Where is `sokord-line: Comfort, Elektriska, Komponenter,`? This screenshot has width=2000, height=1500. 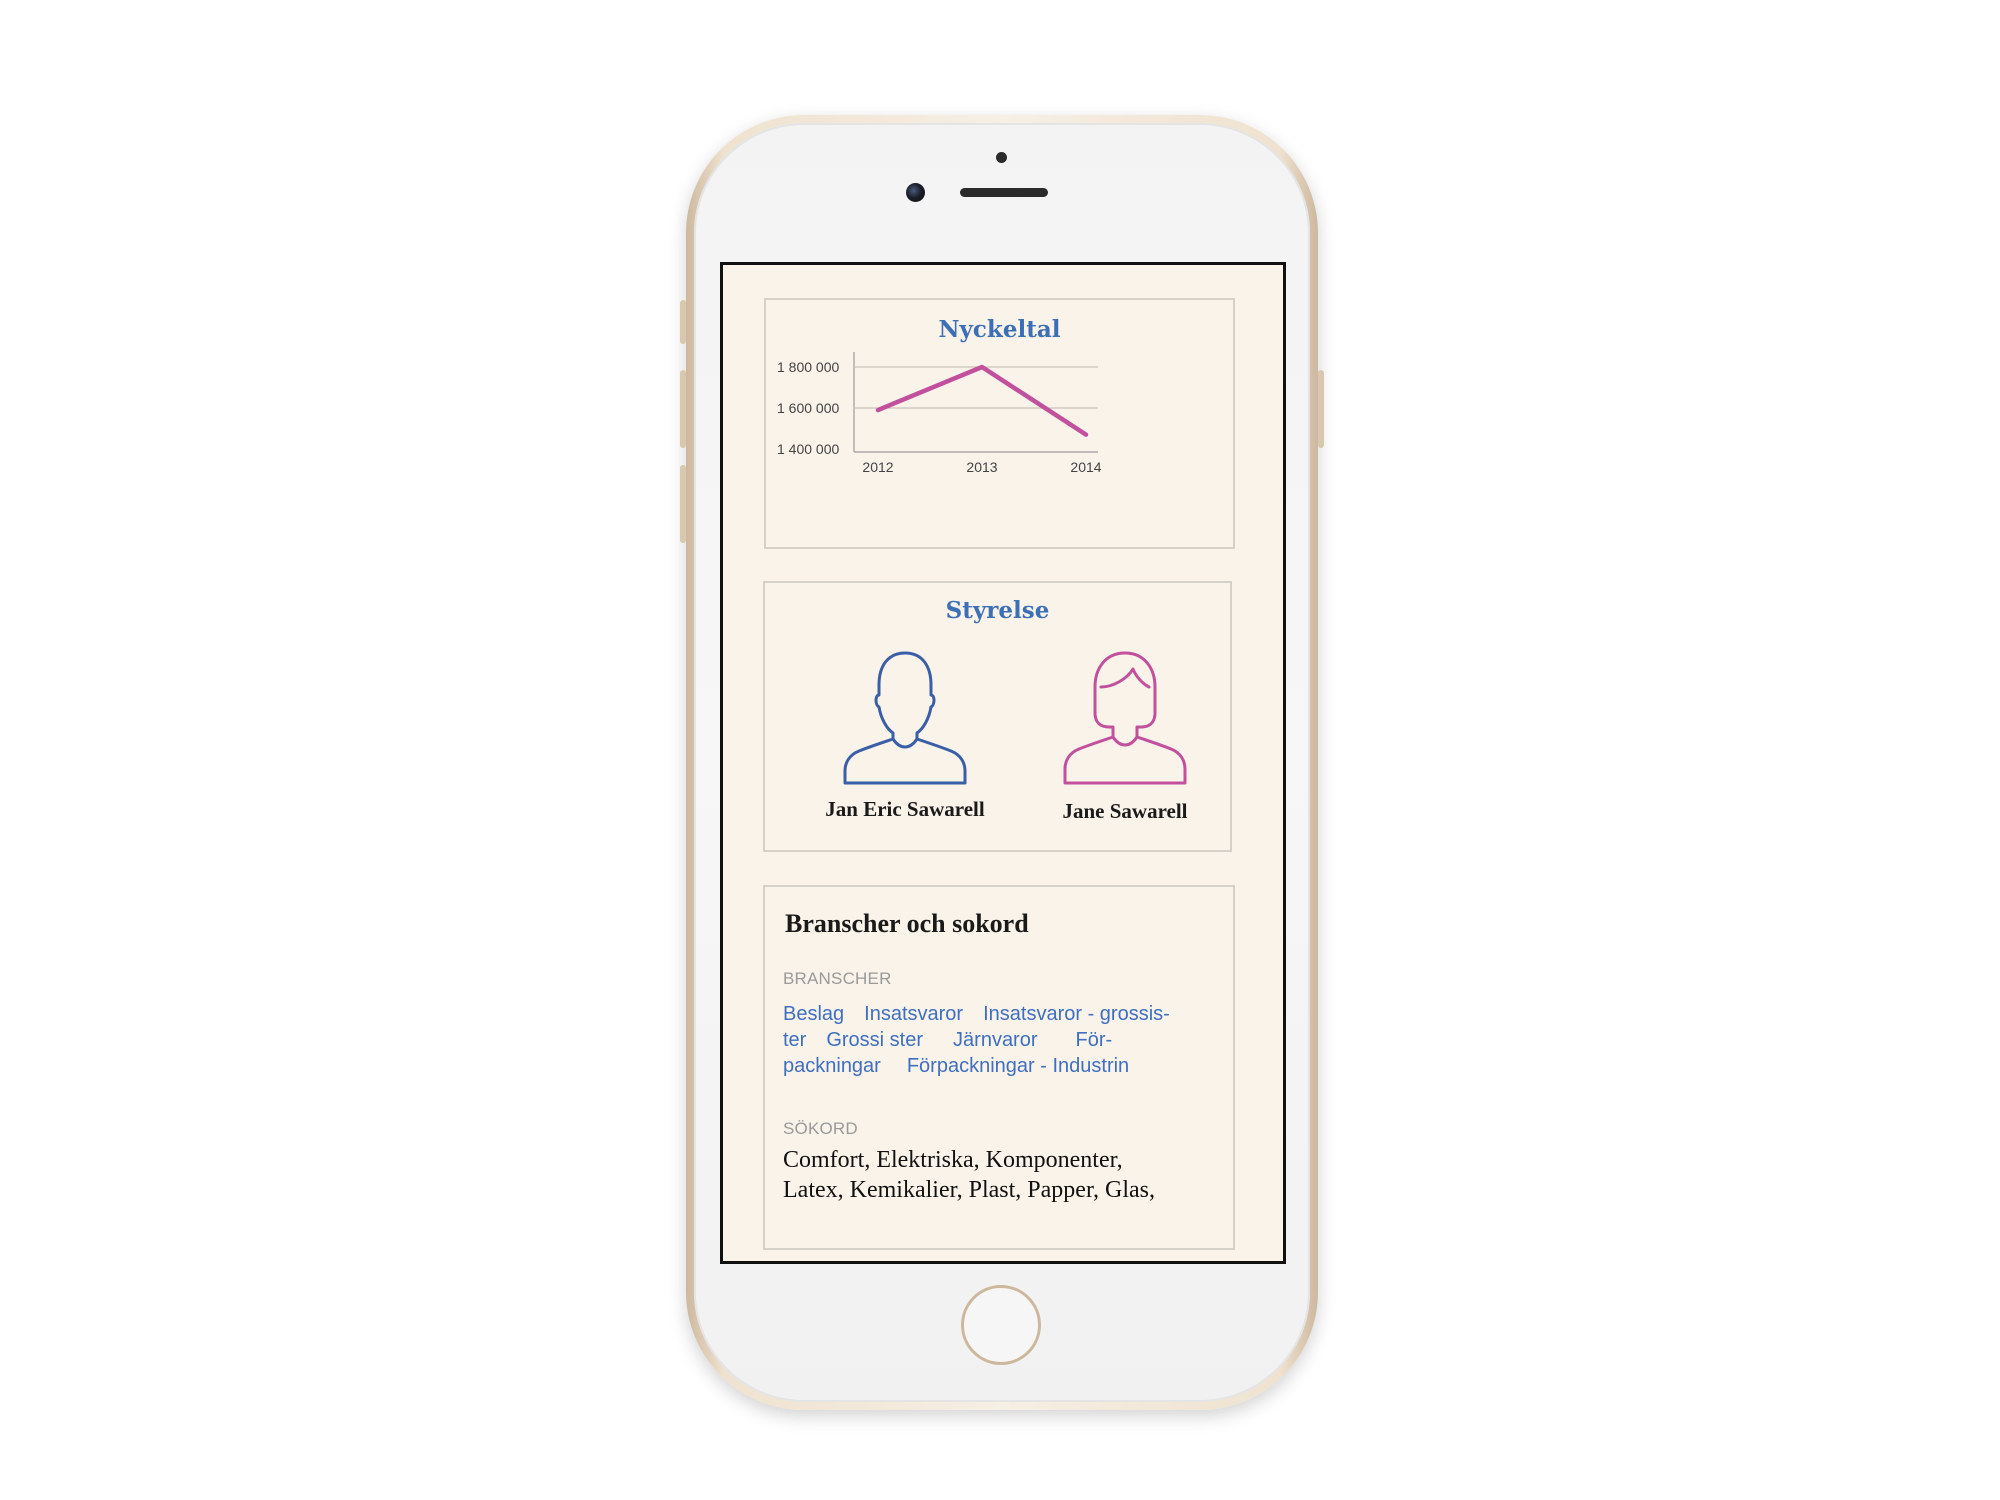
sokord-line: Comfort, Elektriska, Komponenter, is located at coordinates (953, 1160).